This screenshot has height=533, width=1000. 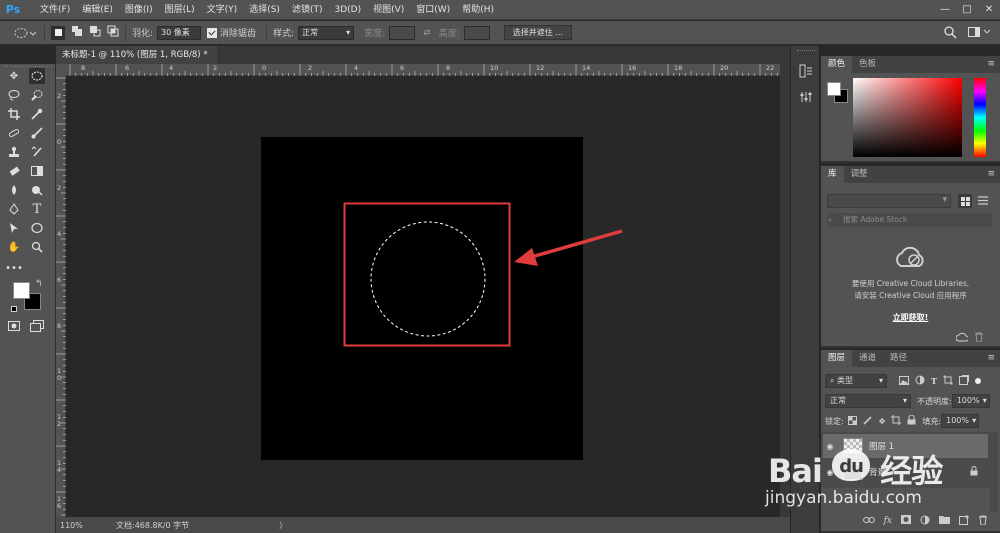 I want to click on link-icon, so click(x=868, y=521).